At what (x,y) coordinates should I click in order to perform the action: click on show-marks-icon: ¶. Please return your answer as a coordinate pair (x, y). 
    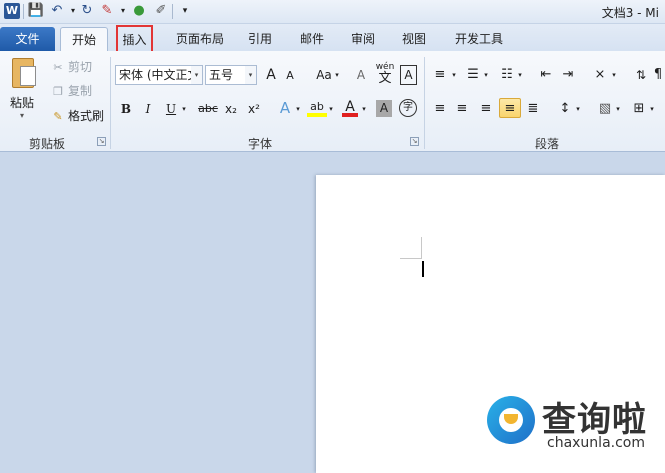
    Looking at the image, I should click on (658, 75).